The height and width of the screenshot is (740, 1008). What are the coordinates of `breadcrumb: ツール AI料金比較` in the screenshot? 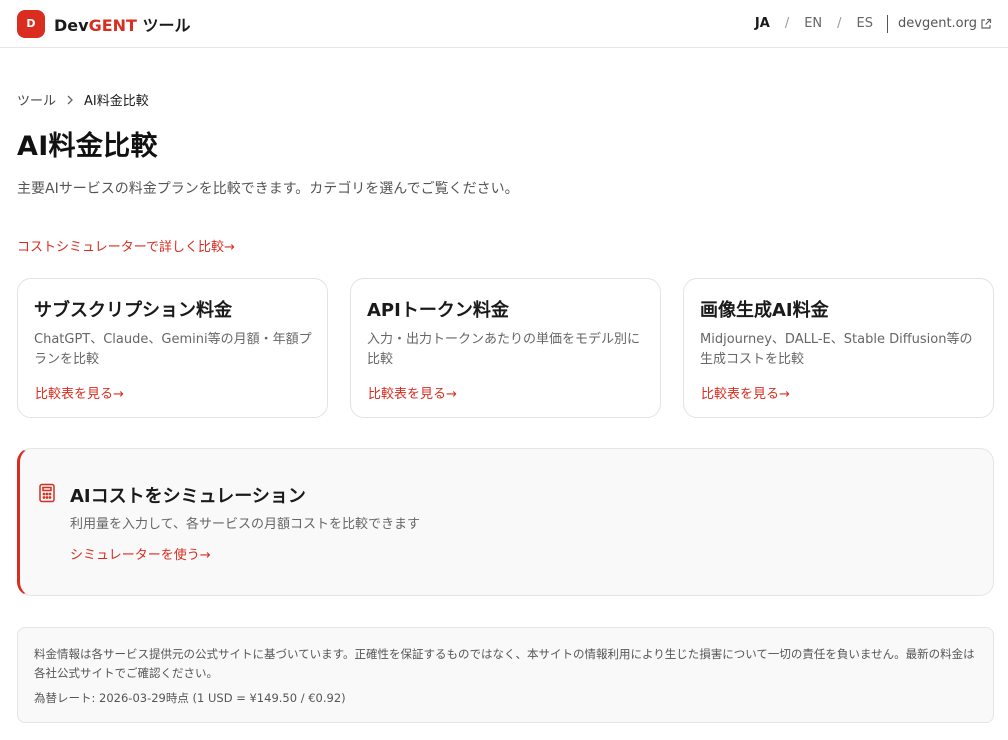 It's located at (83, 99).